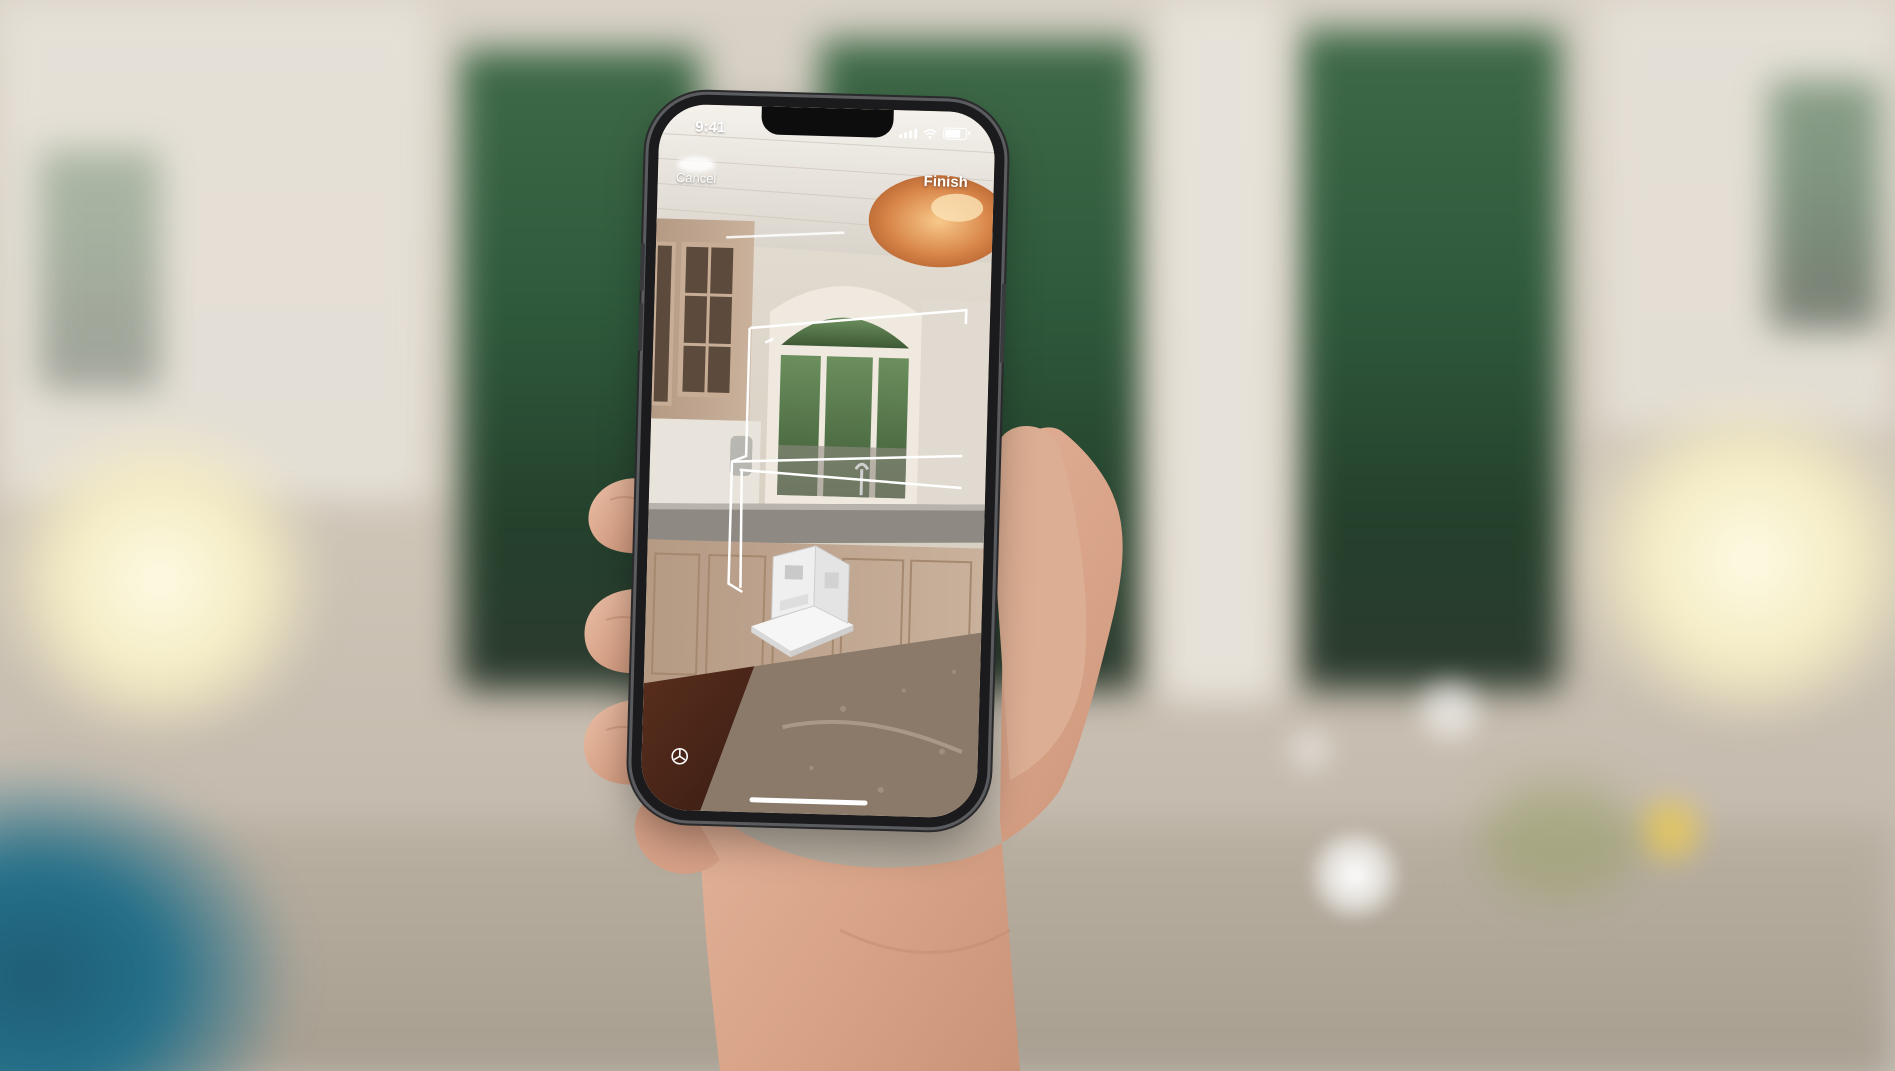  Describe the element at coordinates (679, 756) in the screenshot. I see `viewfinder-icon` at that location.